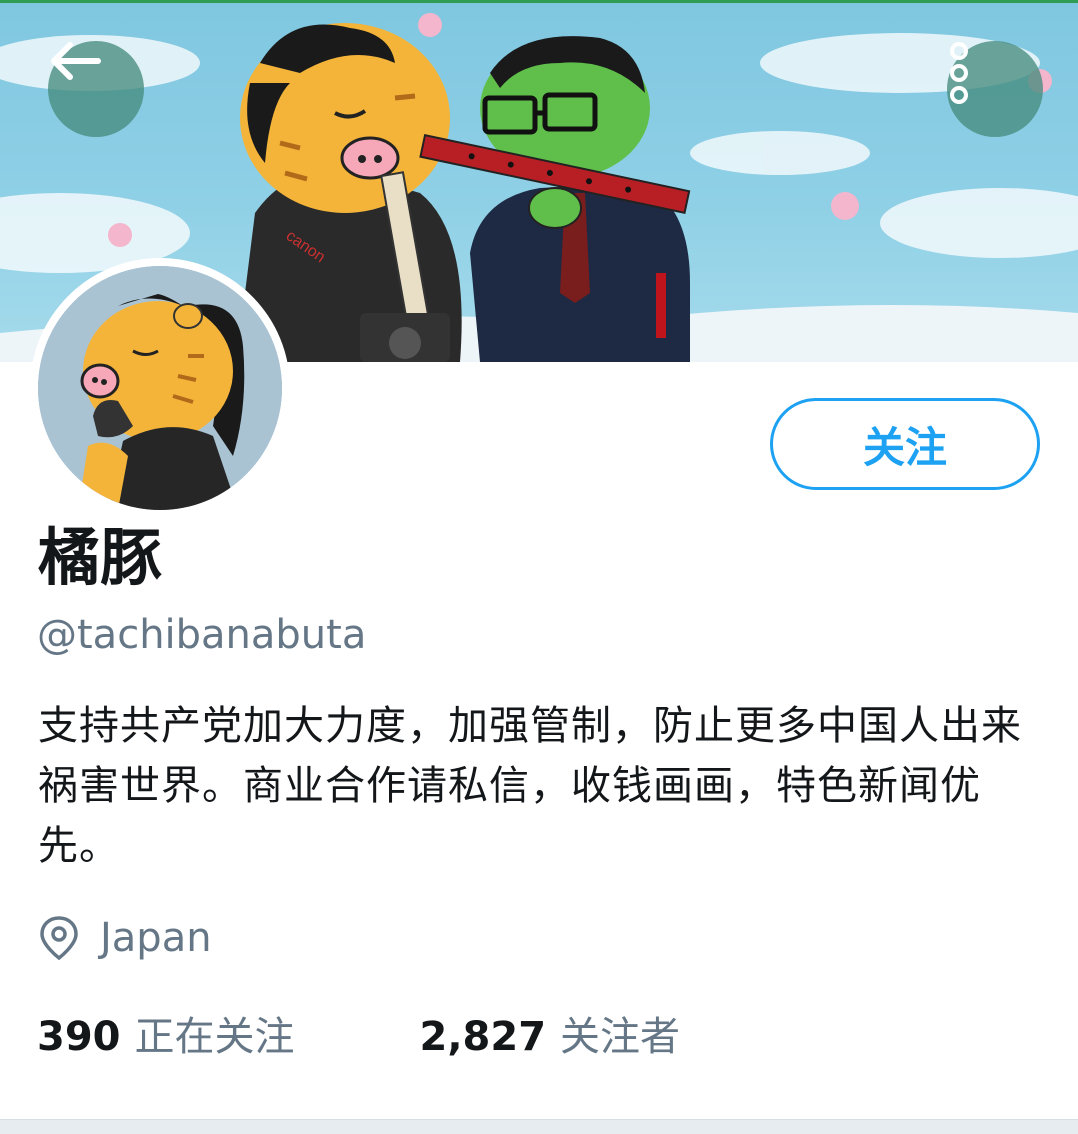 The image size is (1078, 1134). Describe the element at coordinates (202, 635) in the screenshot. I see `user-handle: @tachibanabuta` at that location.